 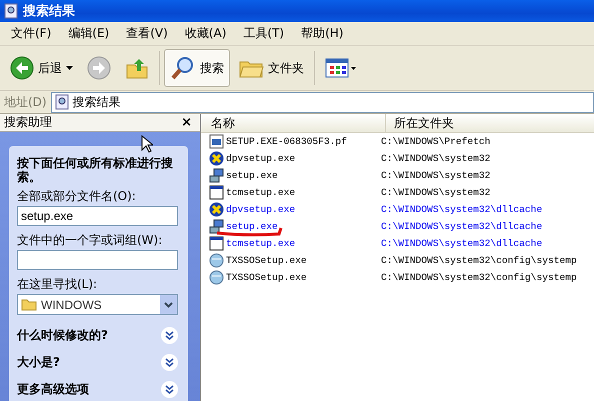 I want to click on option-label: 什么时候修改的?, so click(x=62, y=335).